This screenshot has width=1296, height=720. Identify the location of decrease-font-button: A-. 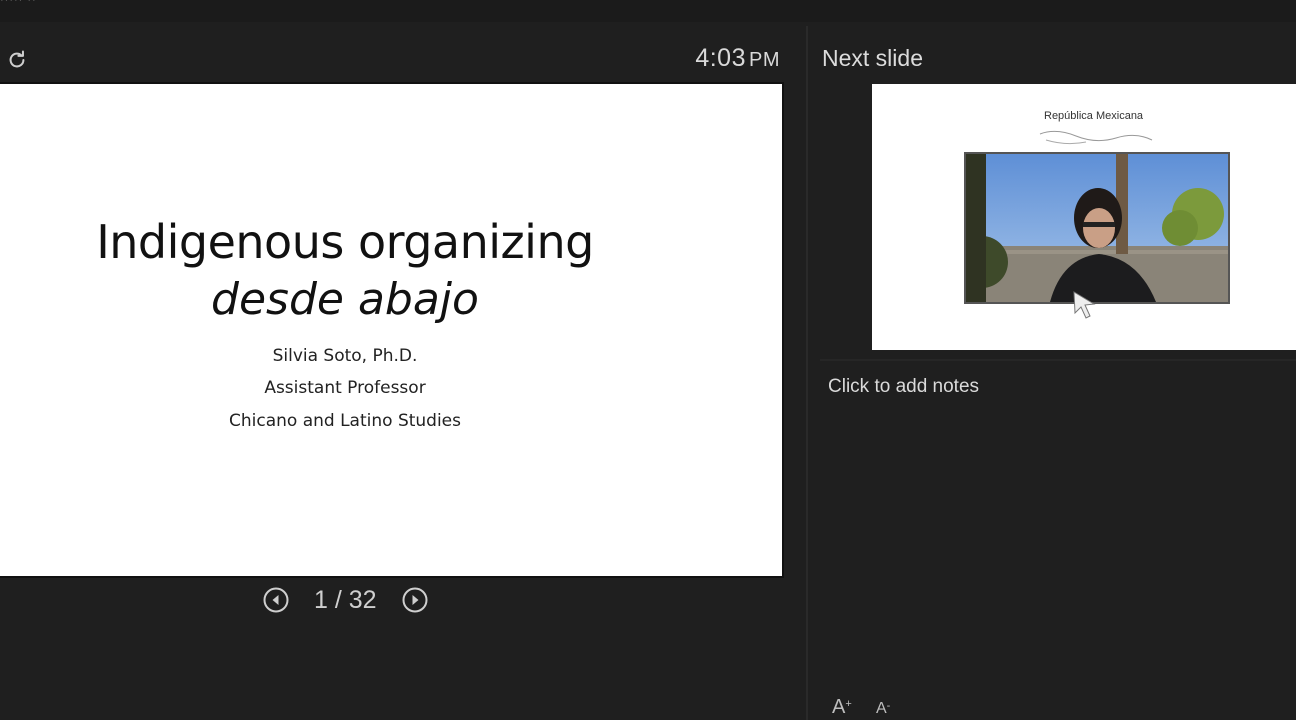
(883, 709).